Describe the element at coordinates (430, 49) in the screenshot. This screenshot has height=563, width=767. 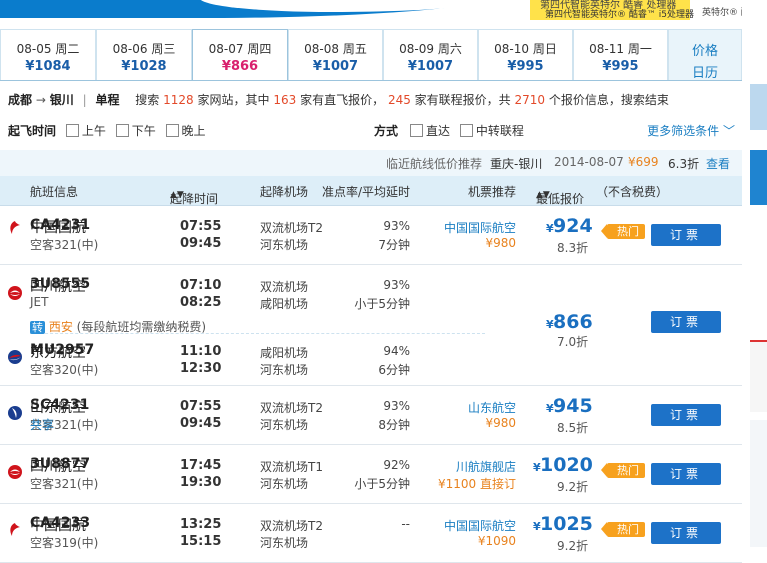
I see `tab-date: 08-09 周六` at that location.